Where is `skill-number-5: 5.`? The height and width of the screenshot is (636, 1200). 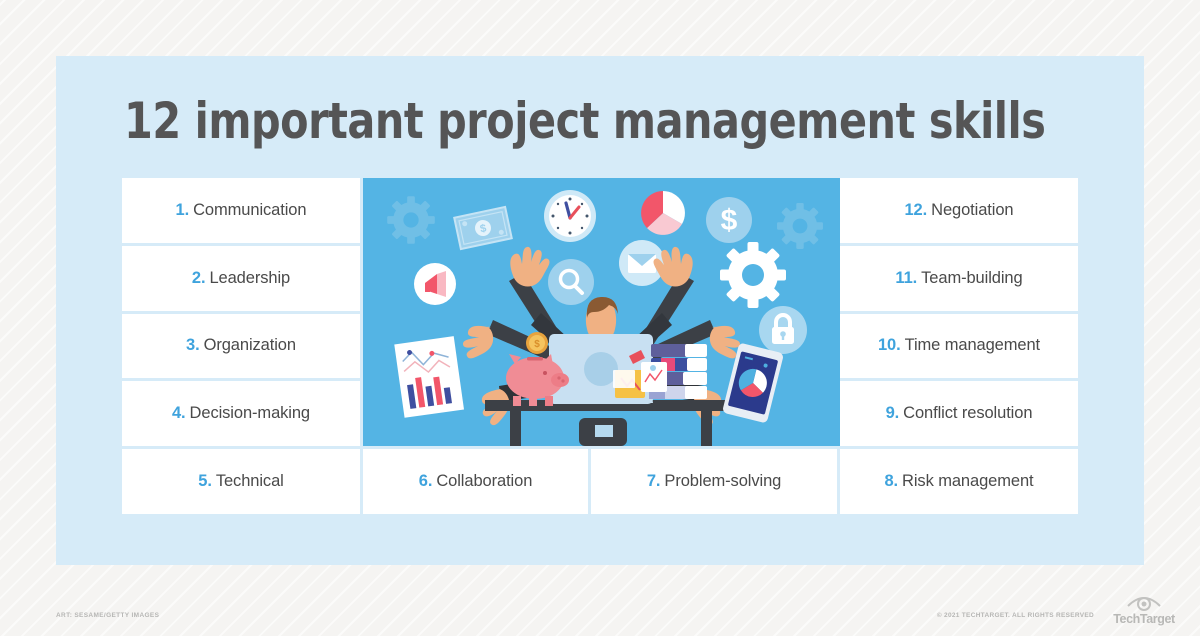 skill-number-5: 5. is located at coordinates (205, 481).